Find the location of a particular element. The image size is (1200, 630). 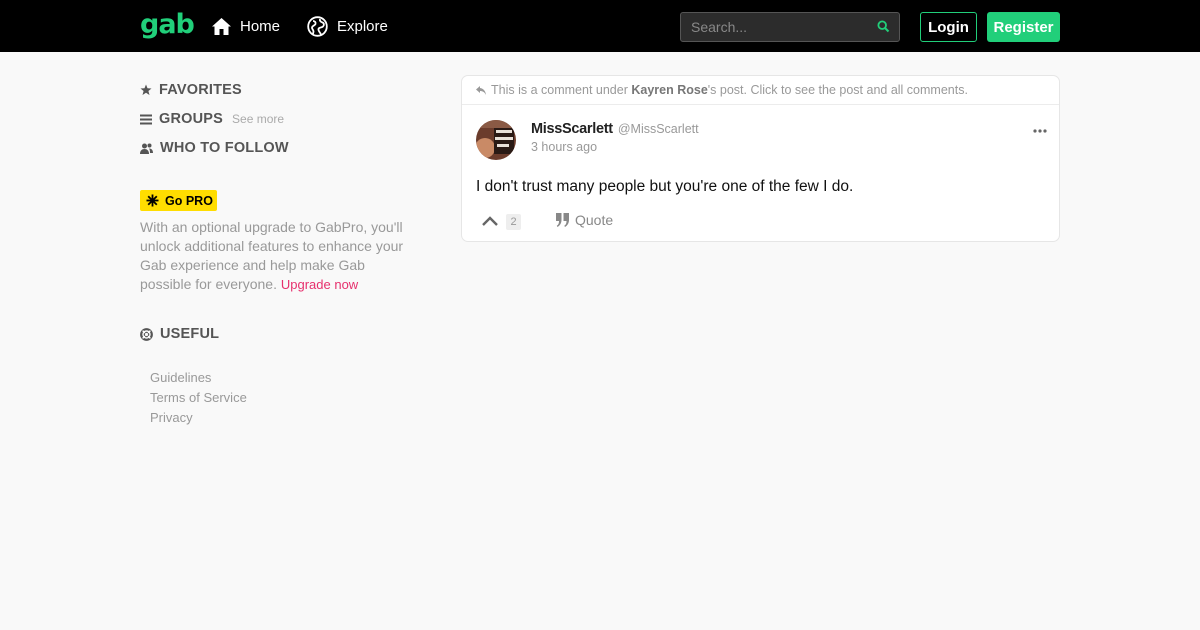

list-icon is located at coordinates (146, 119).